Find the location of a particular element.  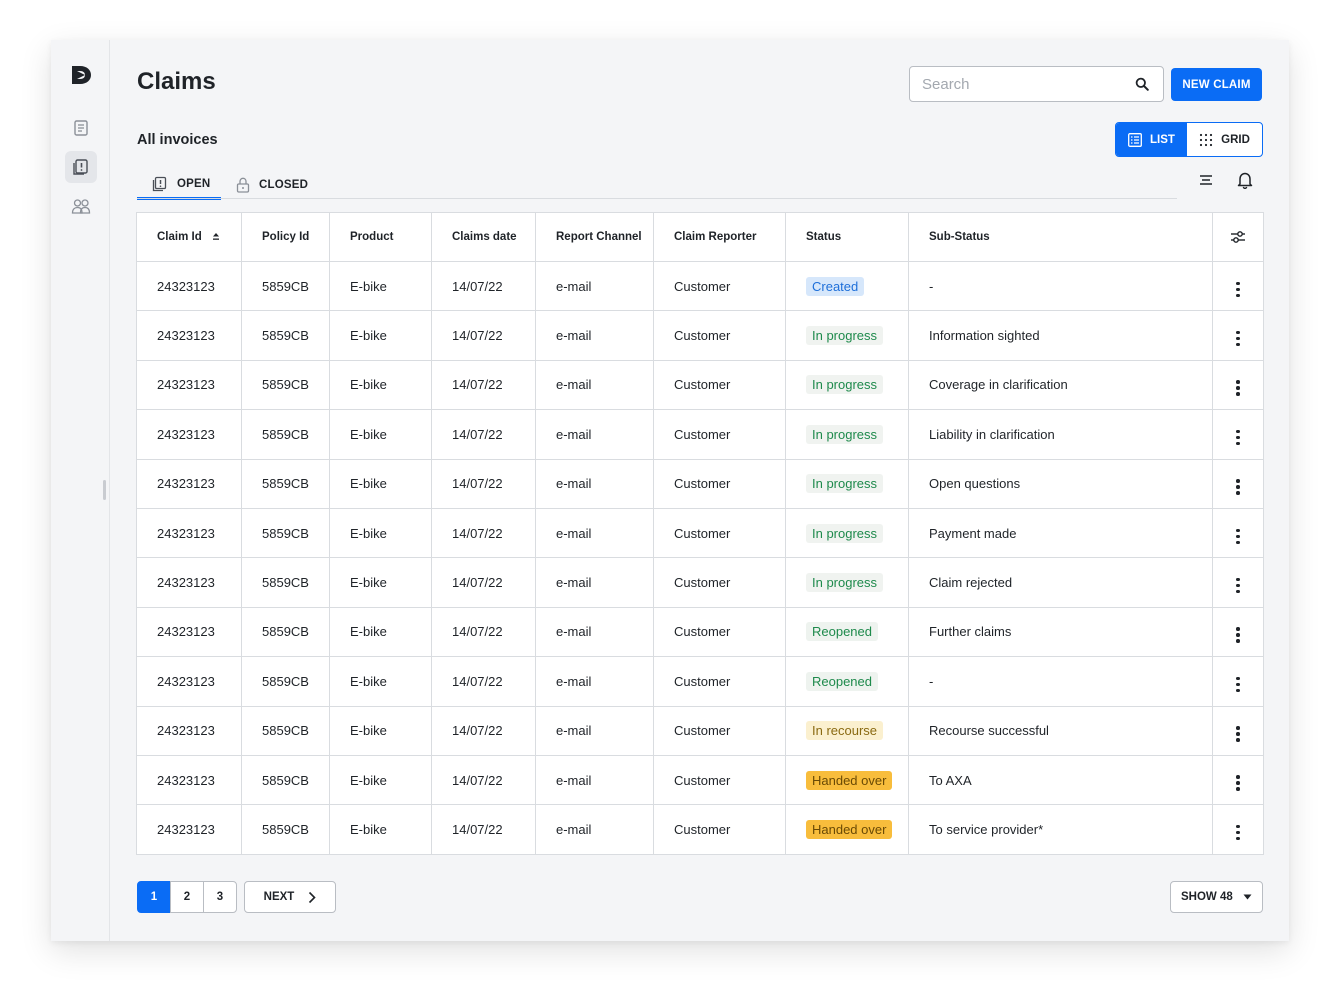

caret-down-icon is located at coordinates (1247, 897).